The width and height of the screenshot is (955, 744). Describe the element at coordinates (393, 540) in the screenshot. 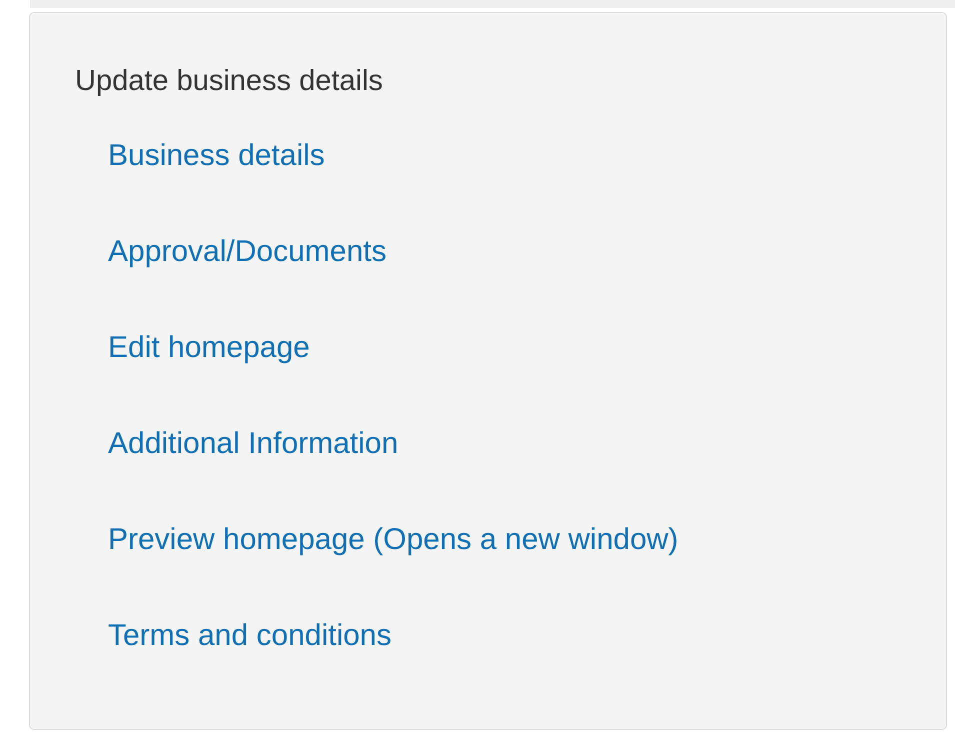

I see `nav-link: Preview homepage (Opens a new window)` at that location.